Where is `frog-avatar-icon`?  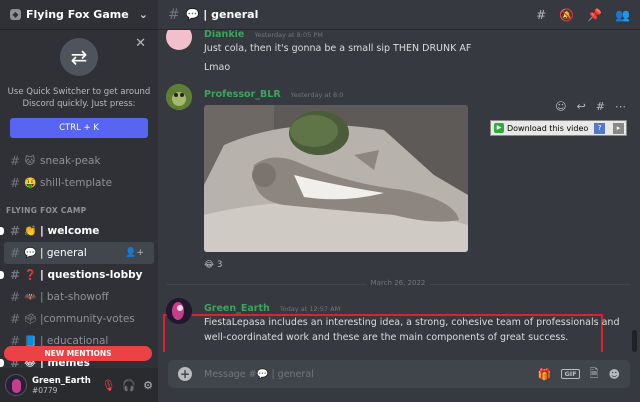
frog-avatar-icon is located at coordinates (179, 97).